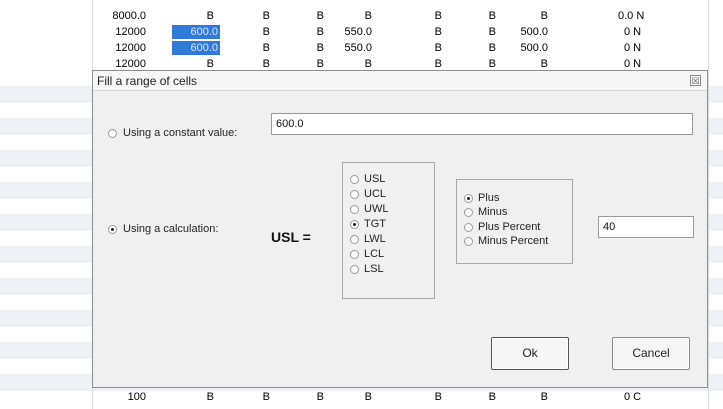  I want to click on constant-value-label: Using a constant value:, so click(180, 133).